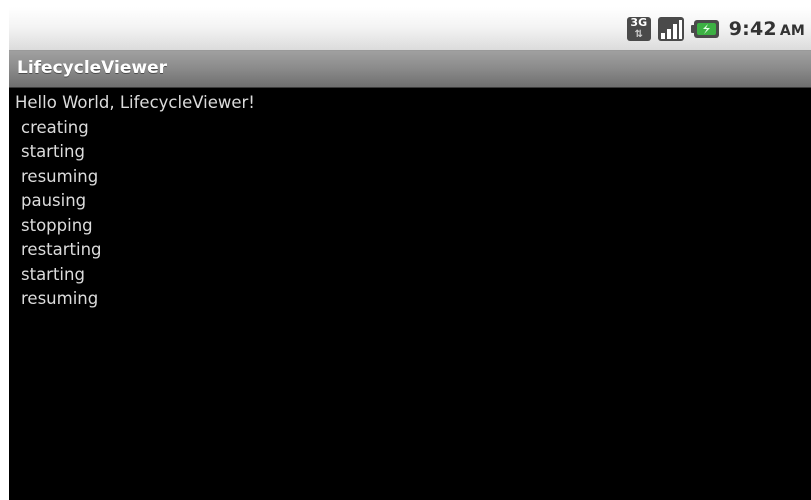  Describe the element at coordinates (704, 29) in the screenshot. I see `battery-icon` at that location.